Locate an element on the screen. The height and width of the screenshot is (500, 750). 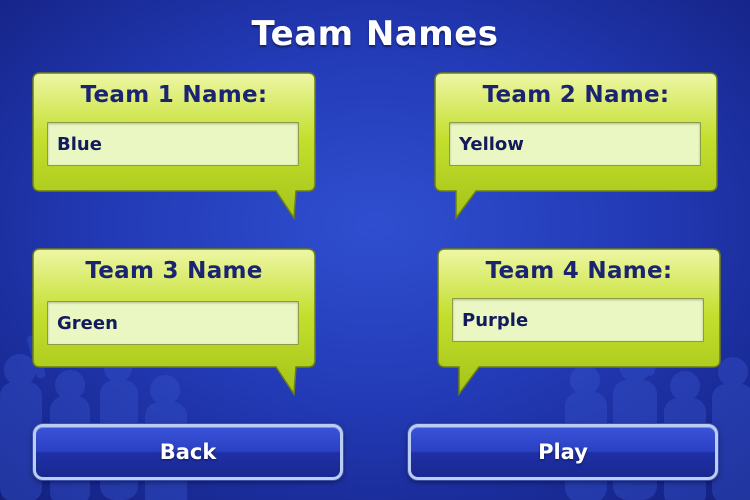
team-1-bubble: Team 1 Name: is located at coordinates (174, 146).